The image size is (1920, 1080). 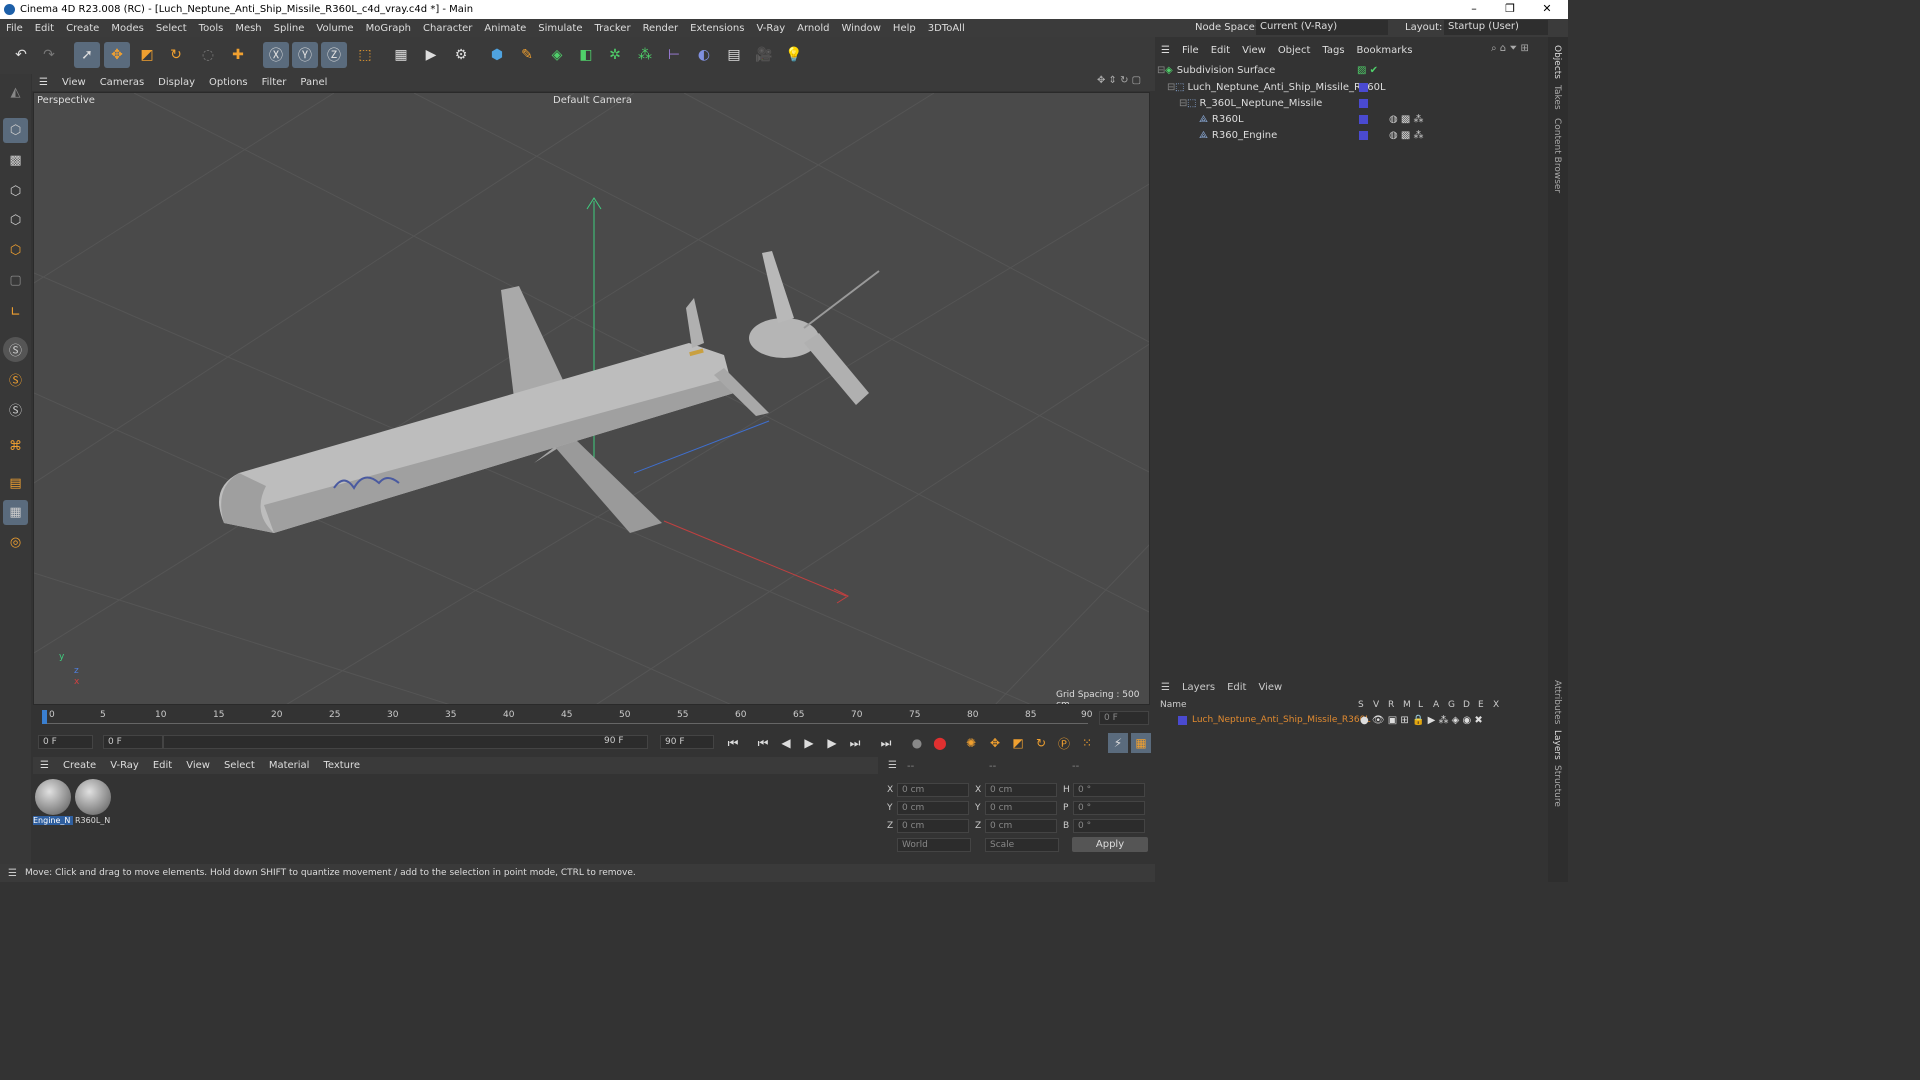 What do you see at coordinates (461, 55) in the screenshot?
I see `render-settings-icon: ⚙` at bounding box center [461, 55].